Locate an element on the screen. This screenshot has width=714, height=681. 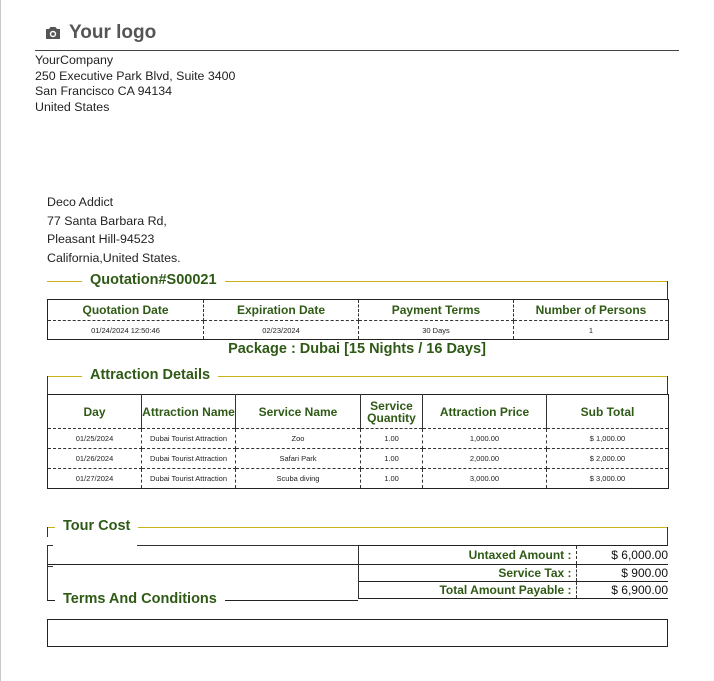
logo-text: Your logo is located at coordinates (113, 32).